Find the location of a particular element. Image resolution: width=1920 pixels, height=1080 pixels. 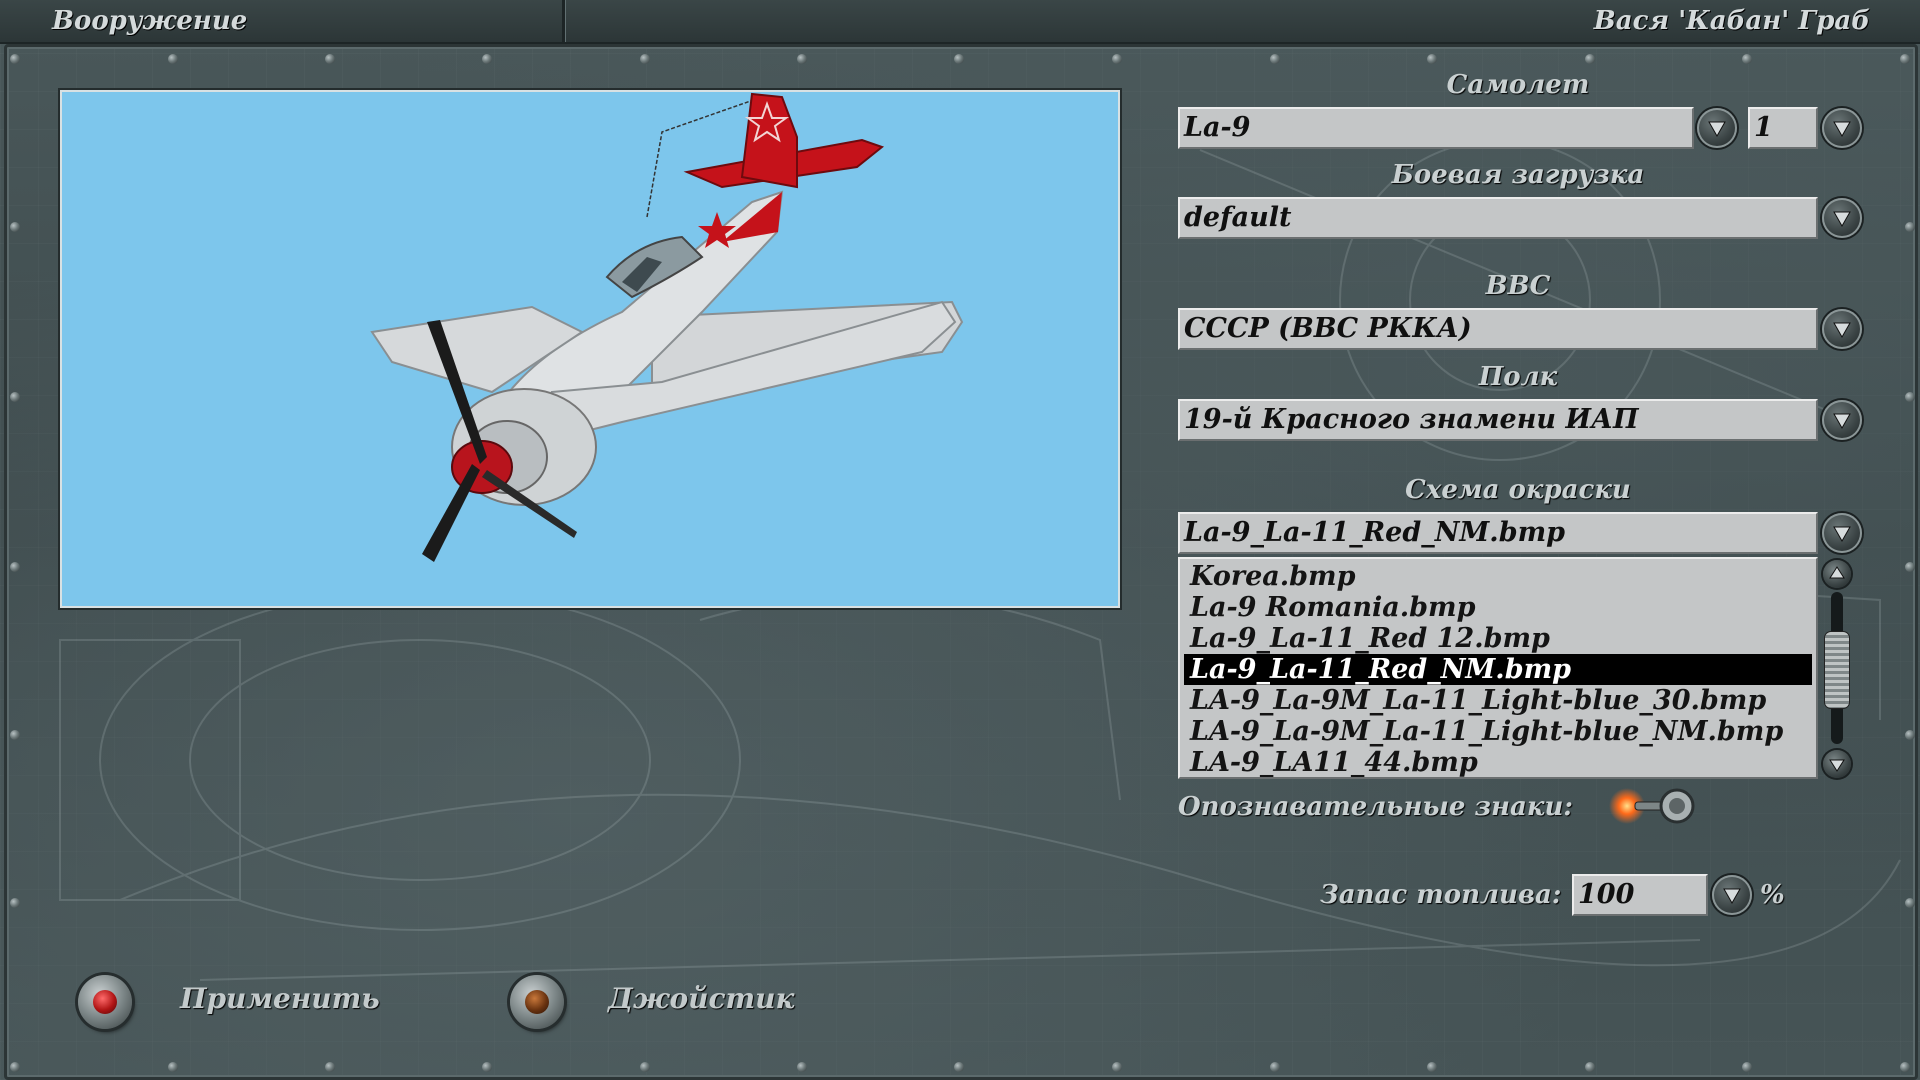

apply-button-label: Применить is located at coordinates (280, 998).